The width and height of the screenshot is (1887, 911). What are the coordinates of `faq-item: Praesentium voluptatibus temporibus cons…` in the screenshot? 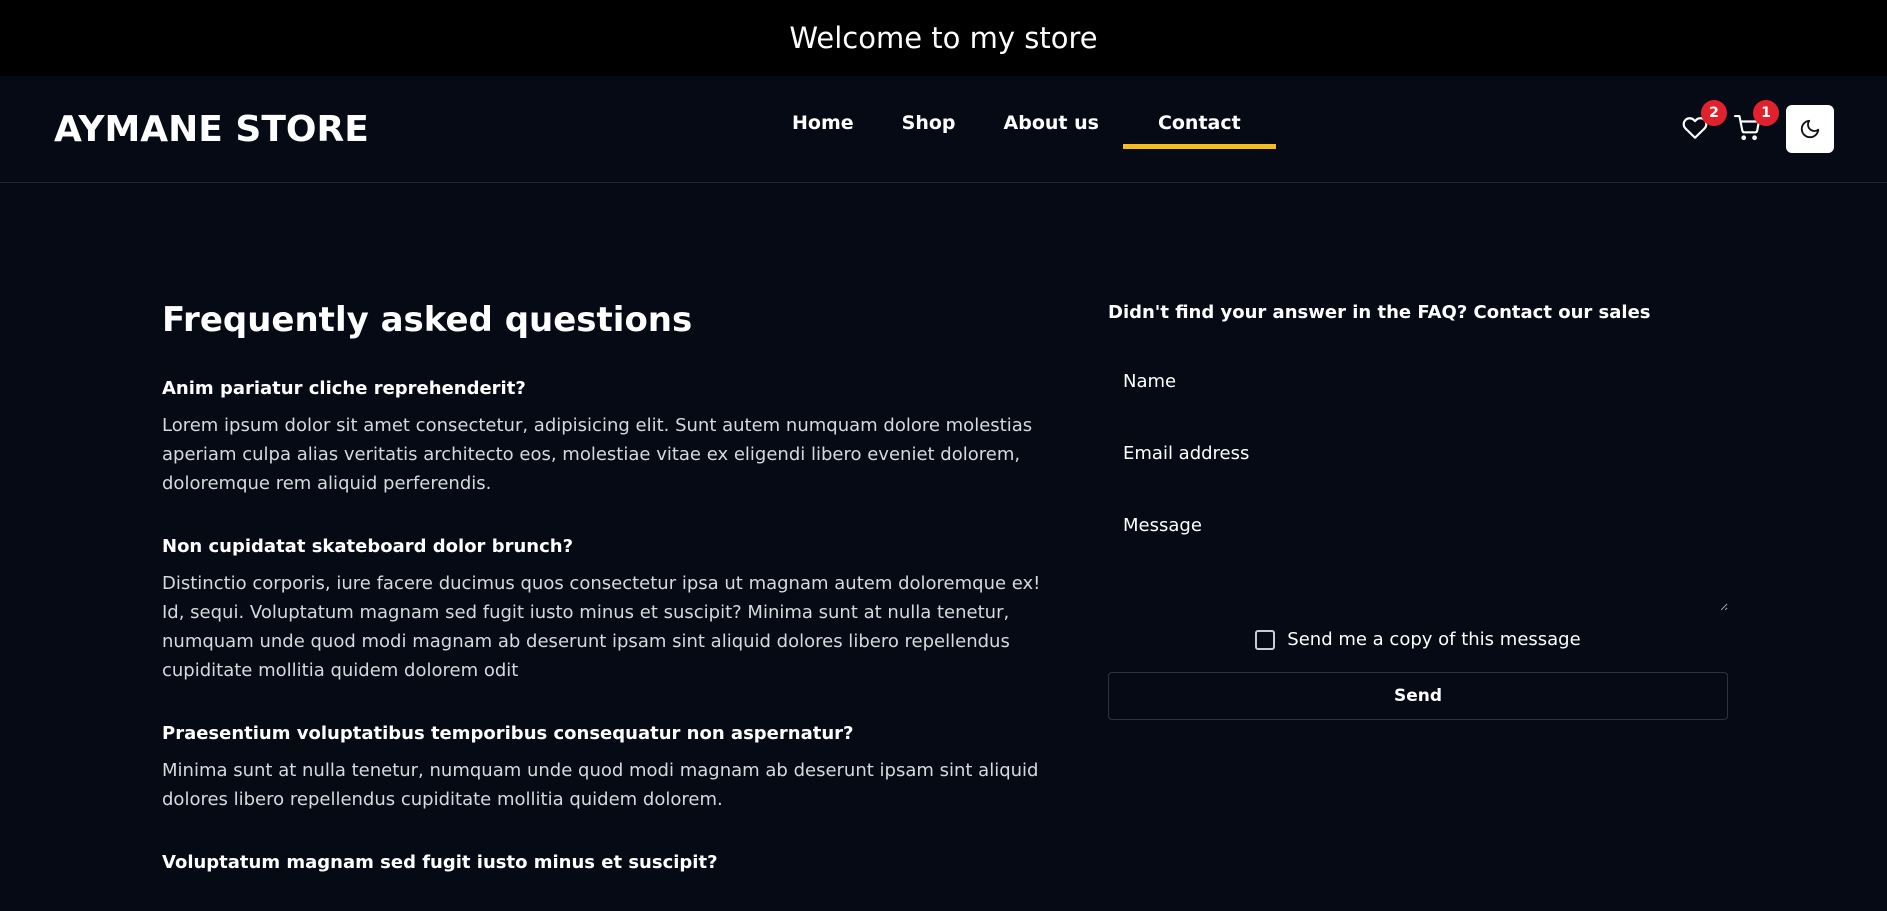 It's located at (609, 768).